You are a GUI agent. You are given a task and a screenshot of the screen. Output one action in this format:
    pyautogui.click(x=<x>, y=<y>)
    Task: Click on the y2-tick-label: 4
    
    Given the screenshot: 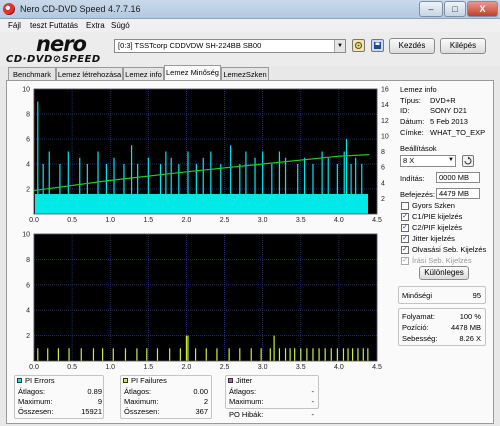 What is the action you would take?
    pyautogui.click(x=383, y=183)
    